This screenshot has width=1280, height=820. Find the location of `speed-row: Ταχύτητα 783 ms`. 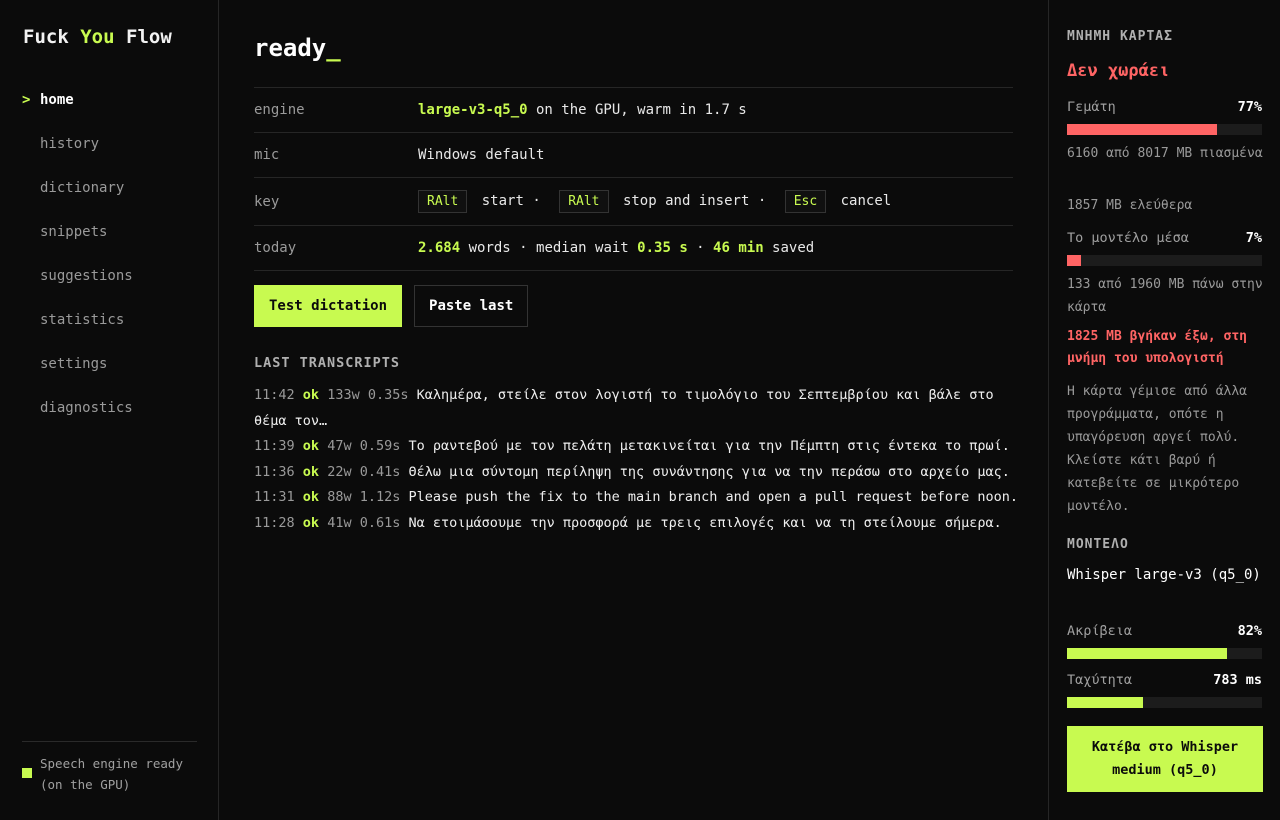

speed-row: Ταχύτητα 783 ms is located at coordinates (1164, 680).